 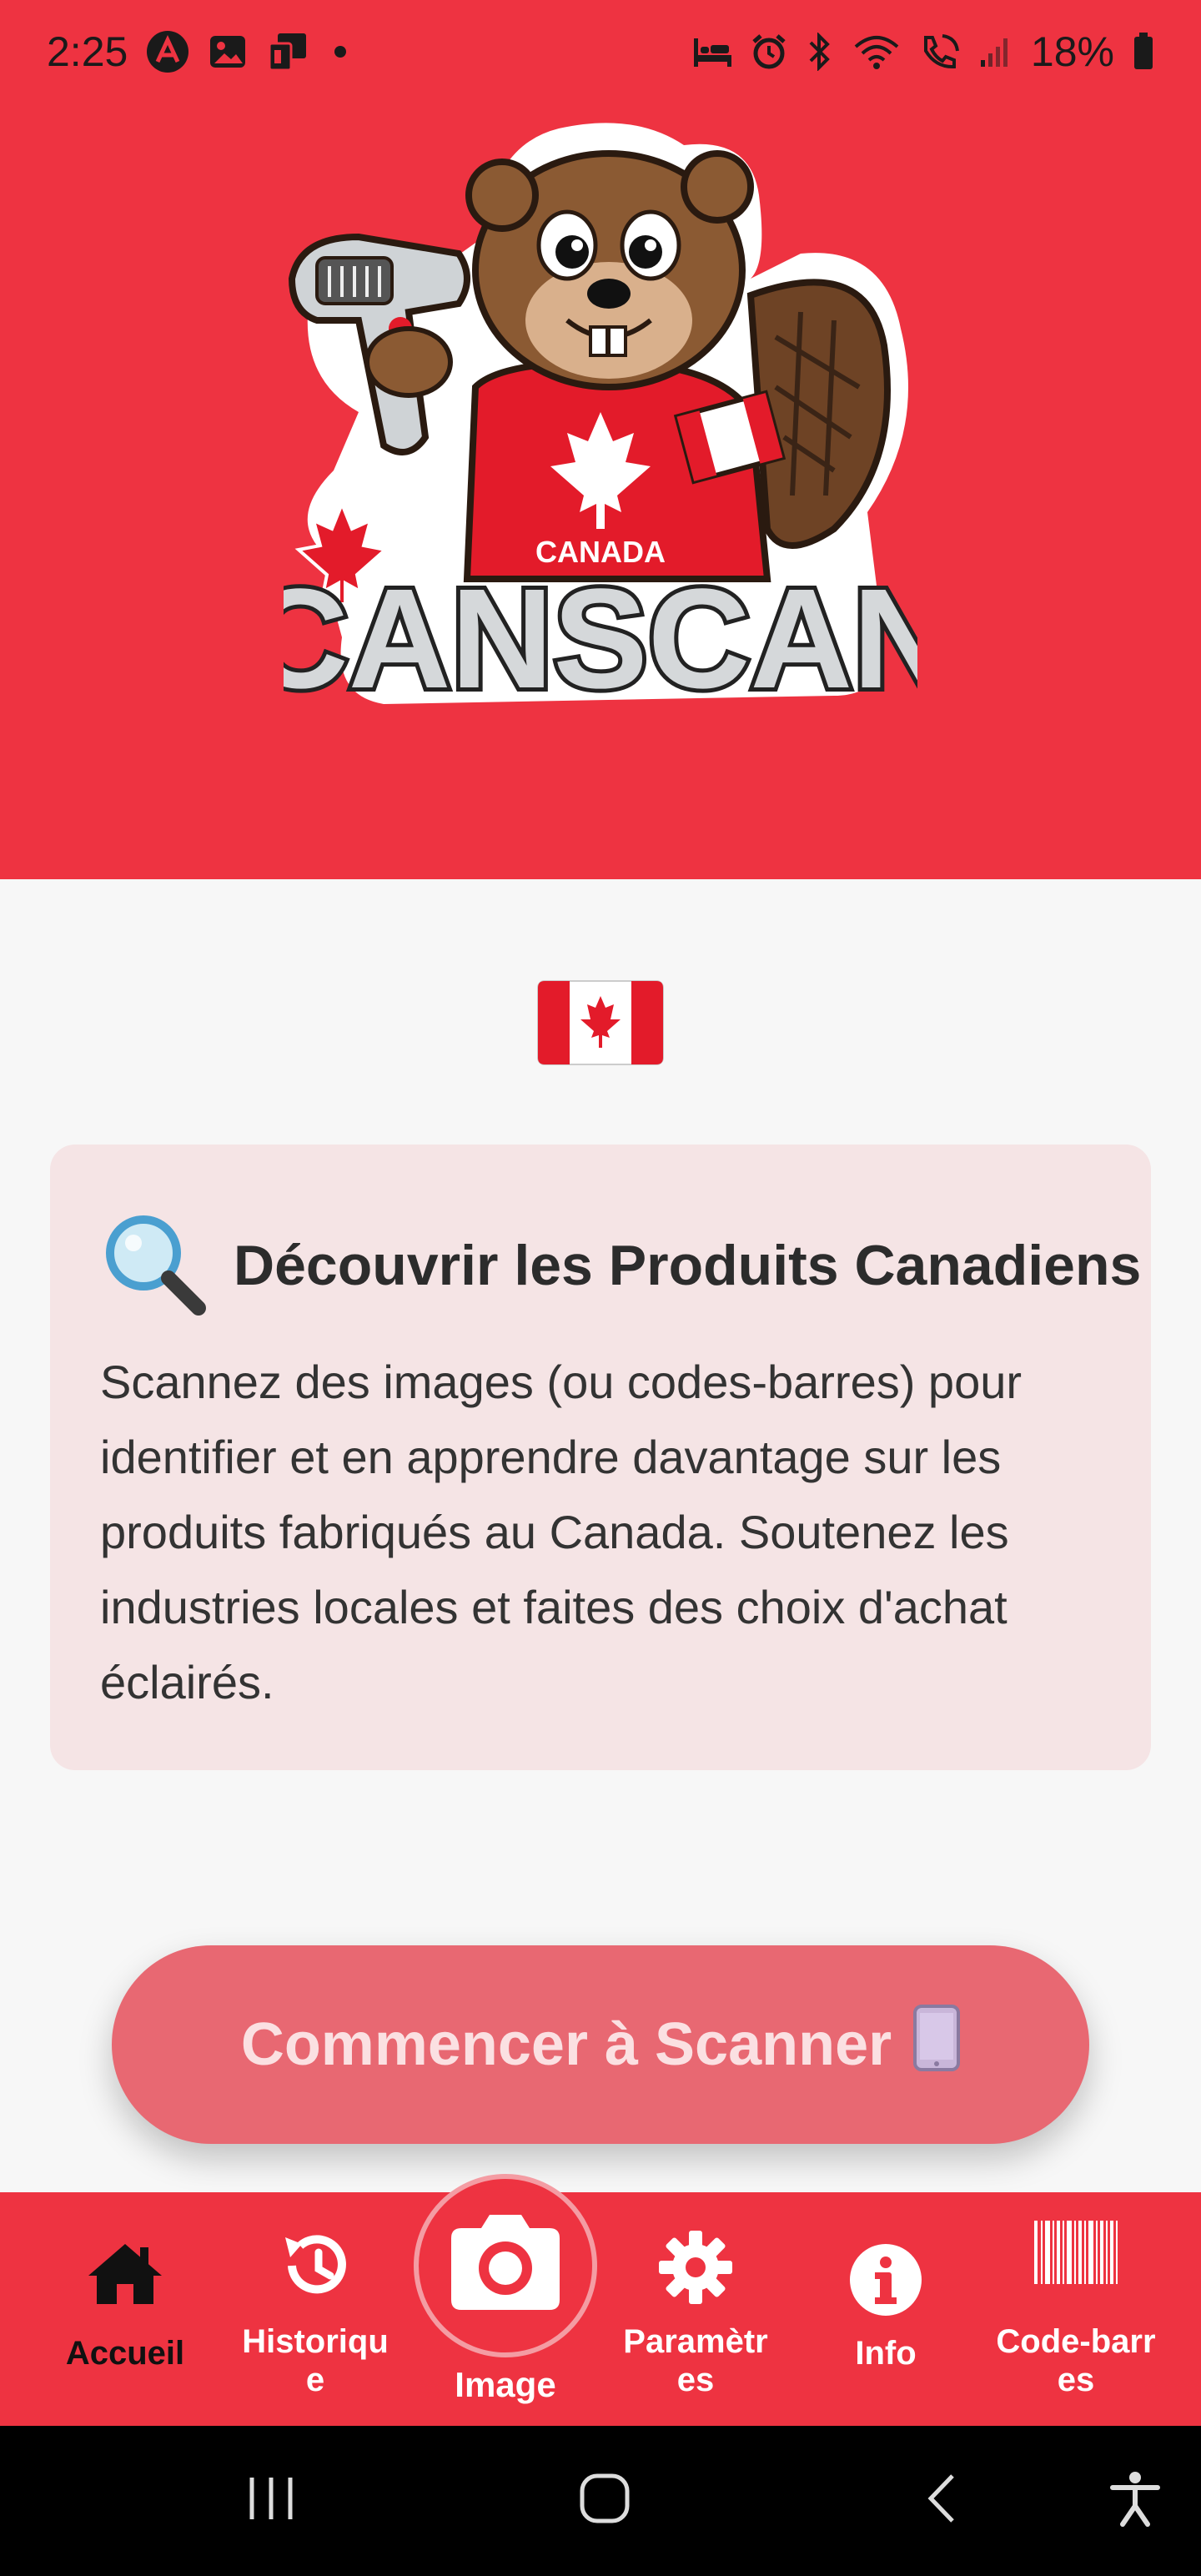 I want to click on tab-label-parametres-line2: es, so click(x=696, y=2380).